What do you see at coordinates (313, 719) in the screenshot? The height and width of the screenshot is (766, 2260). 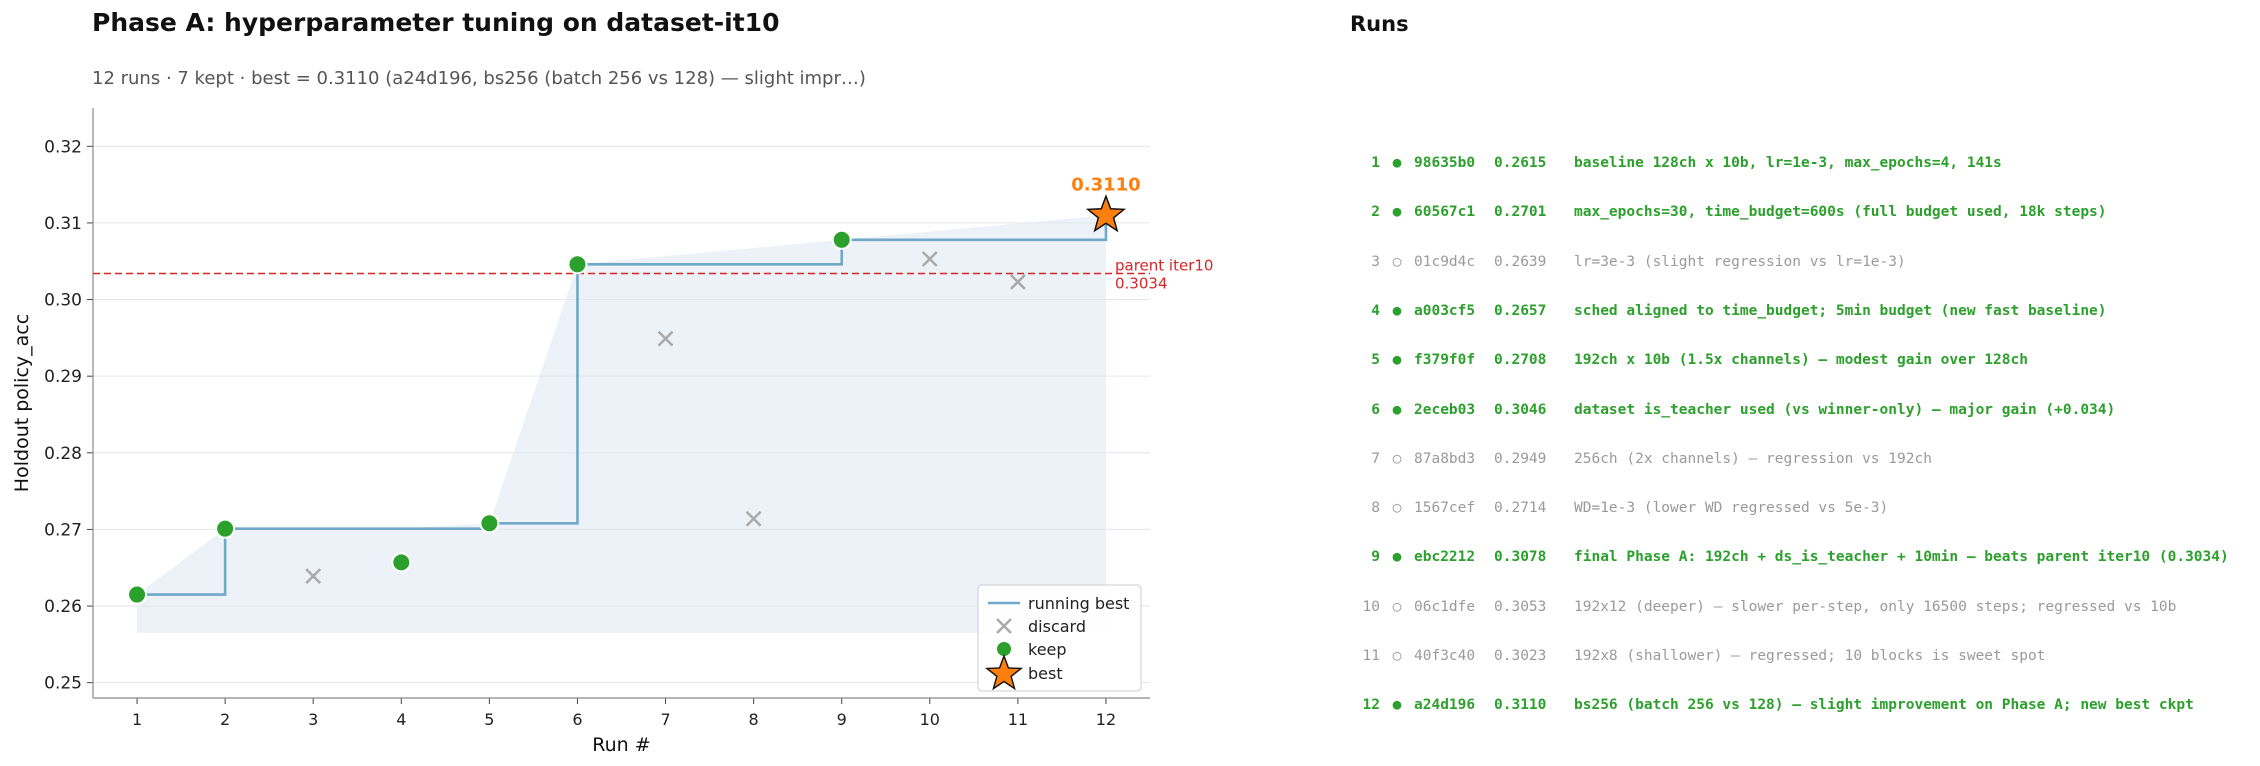 I see `x-tick-label: 3` at bounding box center [313, 719].